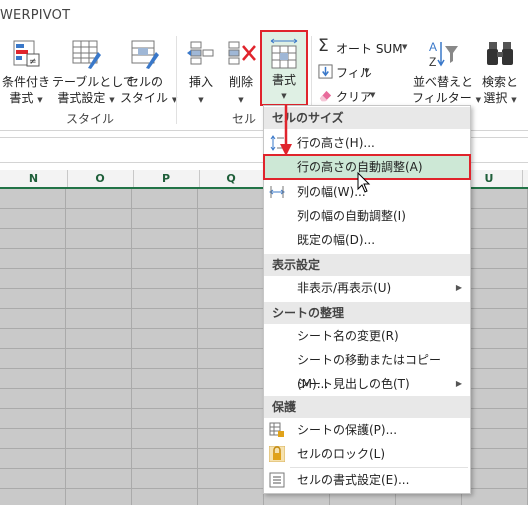 The image size is (528, 505). I want to click on menu-item-tab-color: シート見出しの色(T) ▶, so click(367, 384).